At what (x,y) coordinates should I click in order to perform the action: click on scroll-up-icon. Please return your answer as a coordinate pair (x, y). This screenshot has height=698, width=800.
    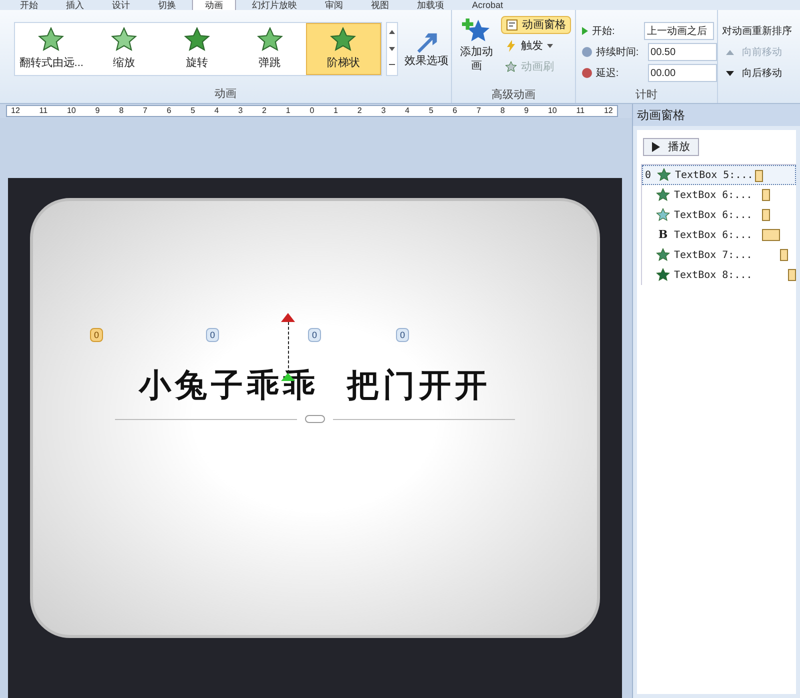
    Looking at the image, I should click on (391, 32).